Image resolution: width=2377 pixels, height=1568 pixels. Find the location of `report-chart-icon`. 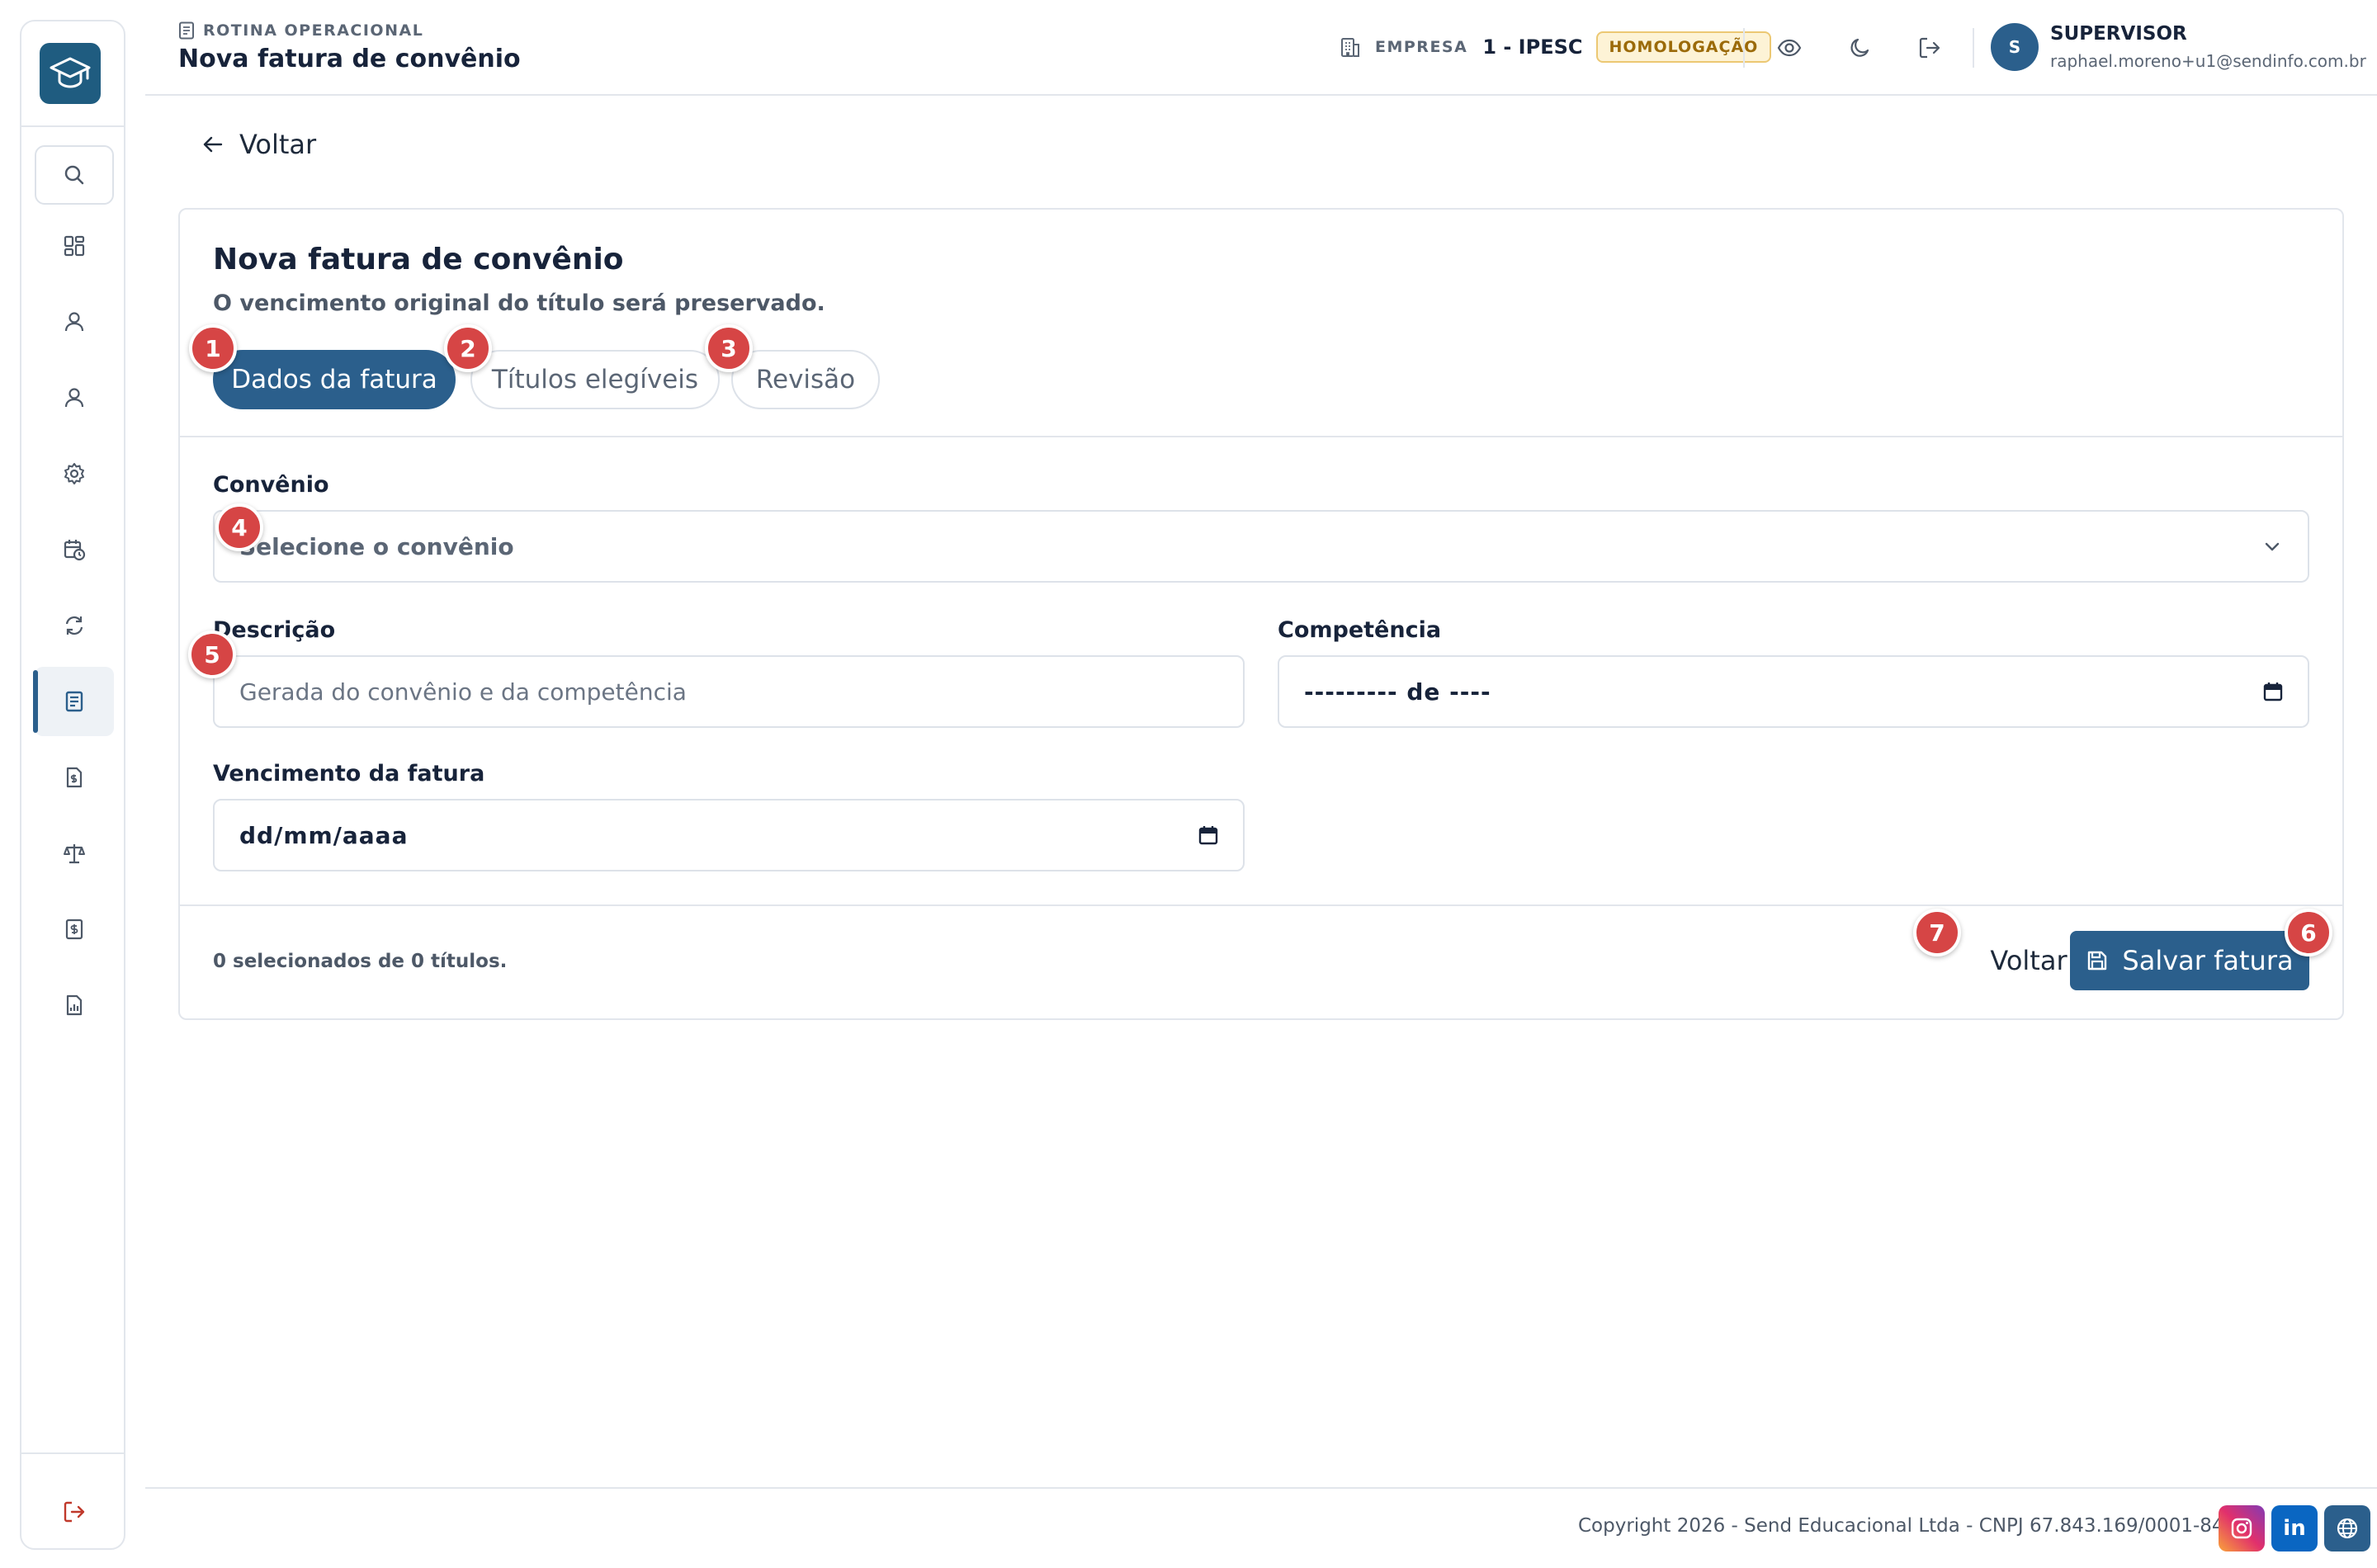

report-chart-icon is located at coordinates (74, 1005).